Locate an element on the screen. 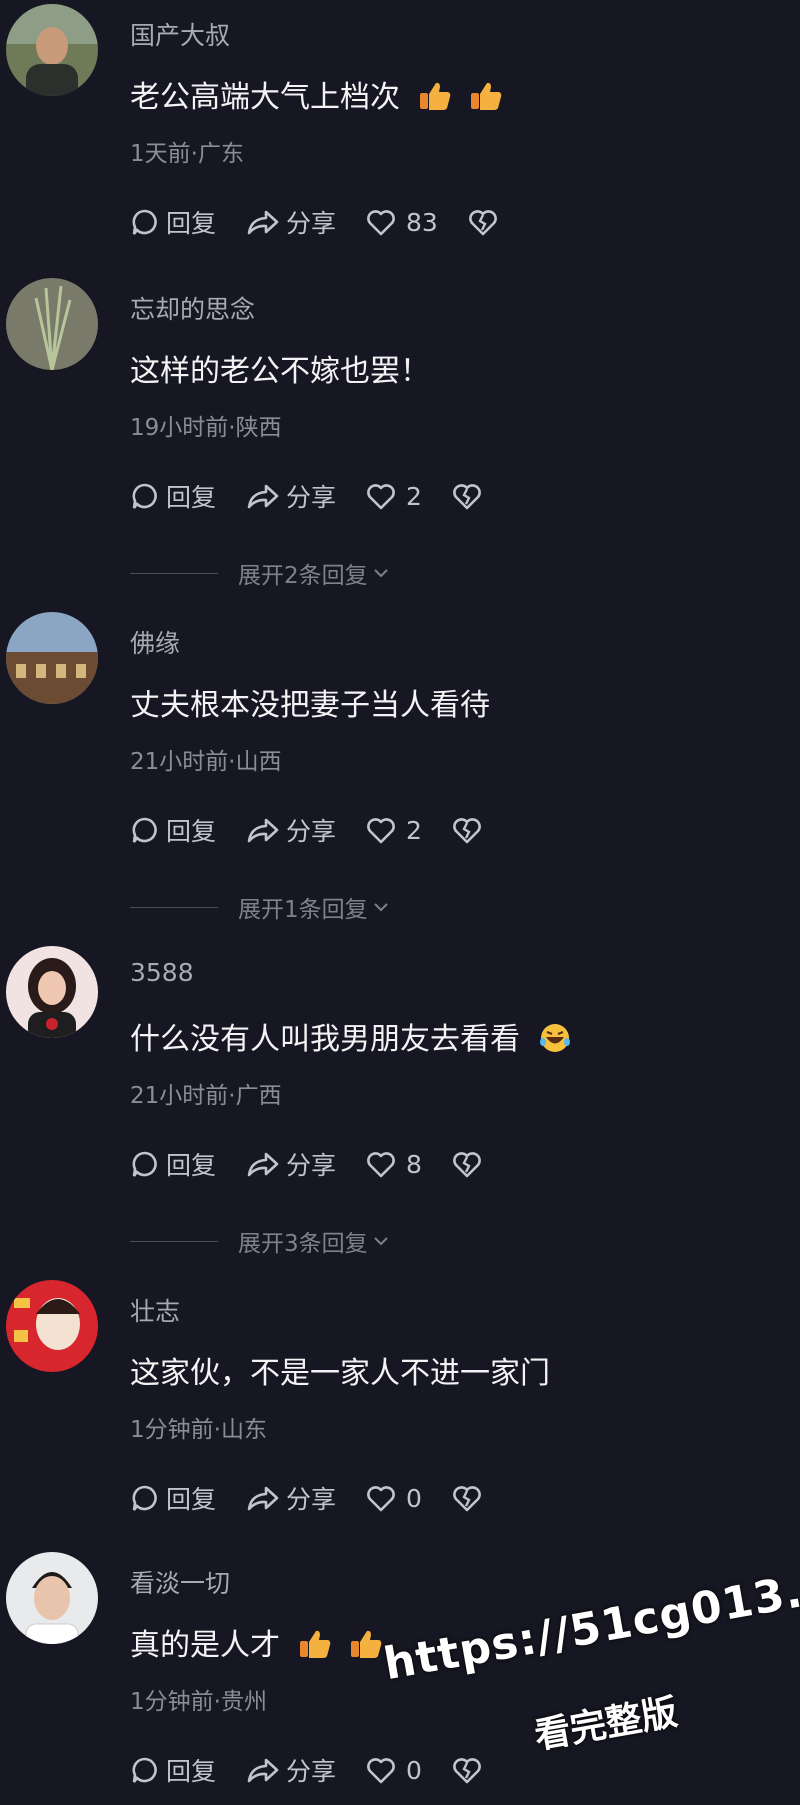  comment-meta: 21小时前·山西 is located at coordinates (206, 762).